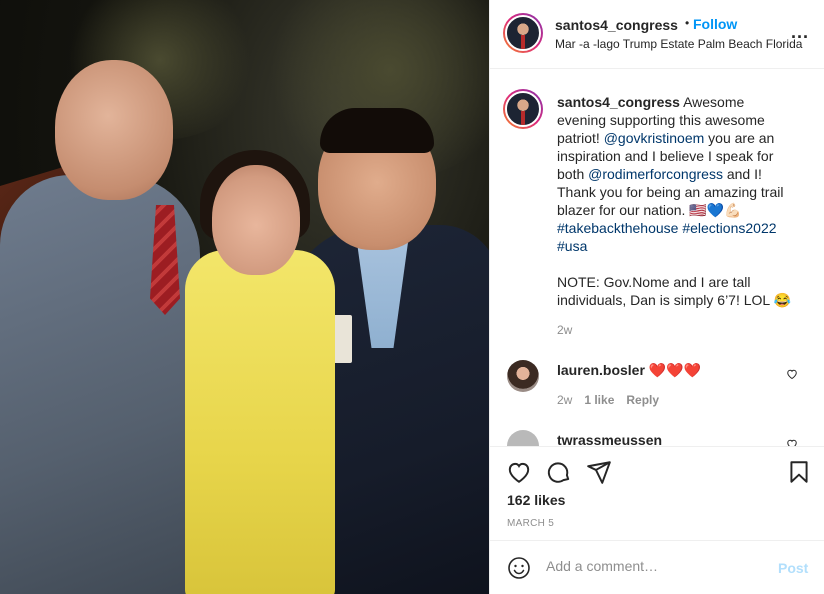  I want to click on post-comment-button: Post, so click(793, 568).